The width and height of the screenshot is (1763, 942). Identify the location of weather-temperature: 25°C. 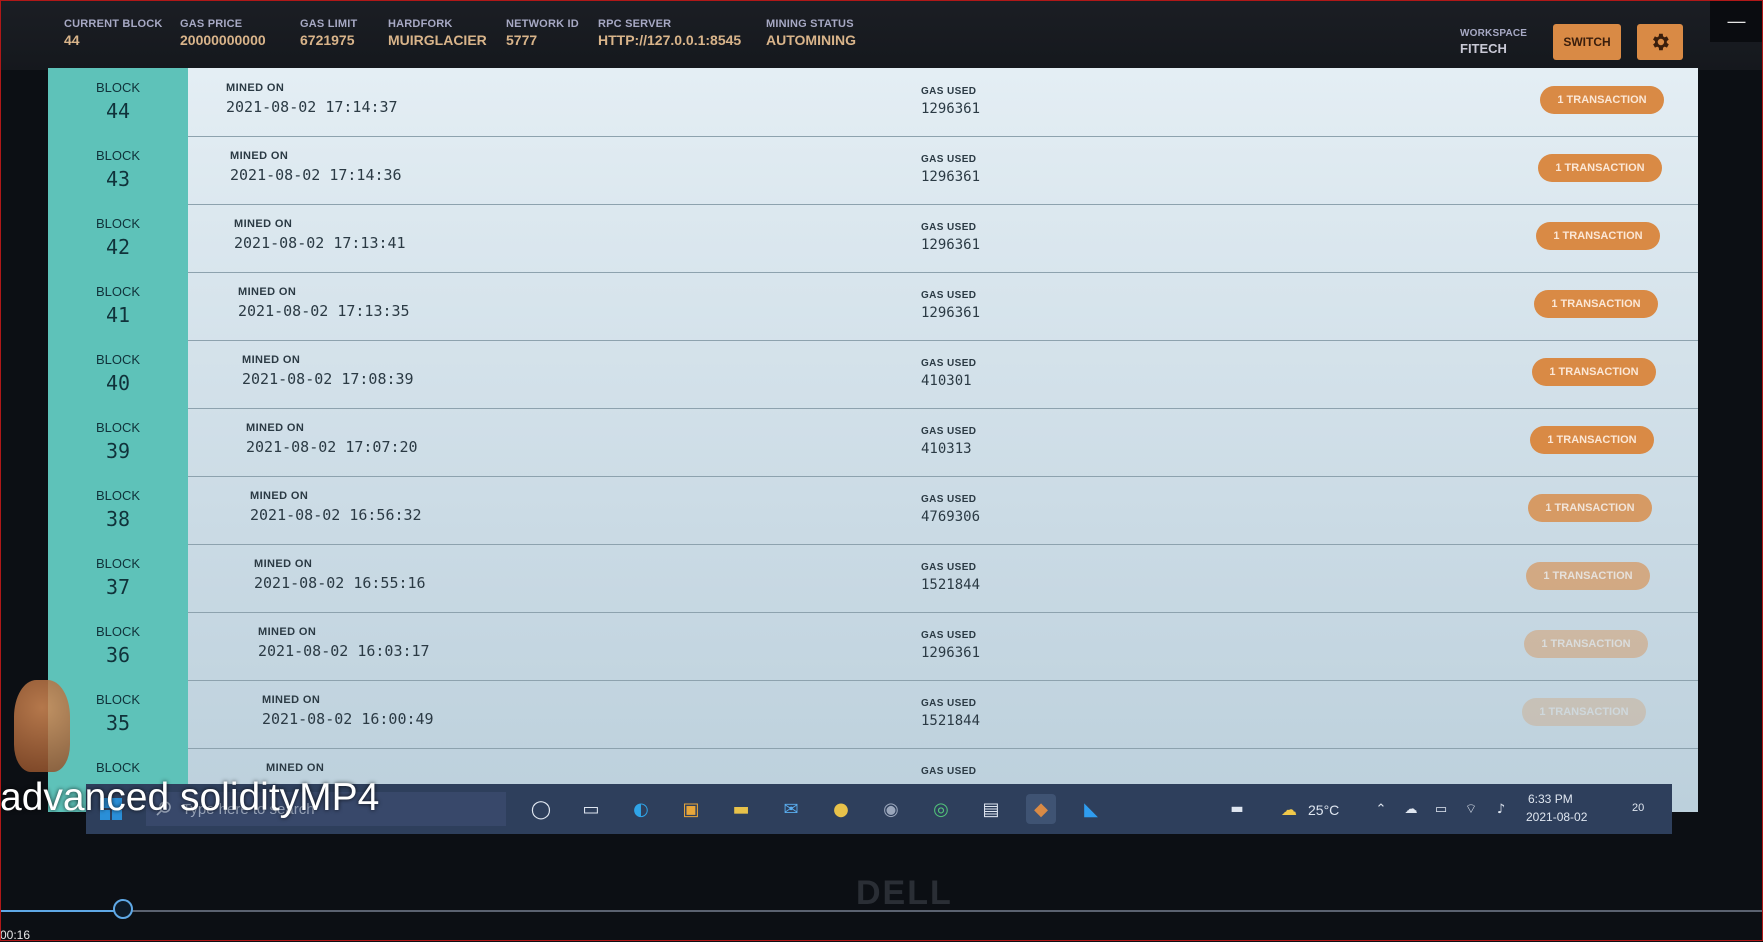
(1324, 810).